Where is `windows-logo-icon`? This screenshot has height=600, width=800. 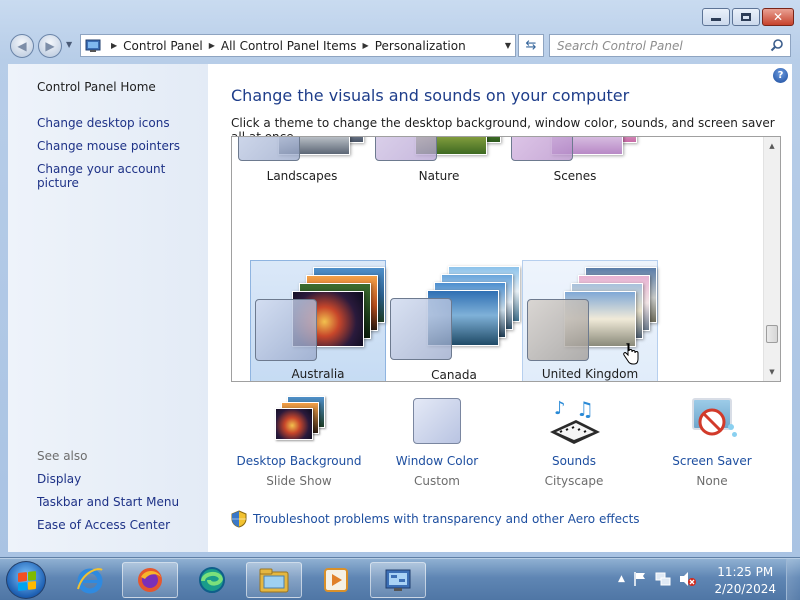
windows-logo-icon is located at coordinates (27, 581).